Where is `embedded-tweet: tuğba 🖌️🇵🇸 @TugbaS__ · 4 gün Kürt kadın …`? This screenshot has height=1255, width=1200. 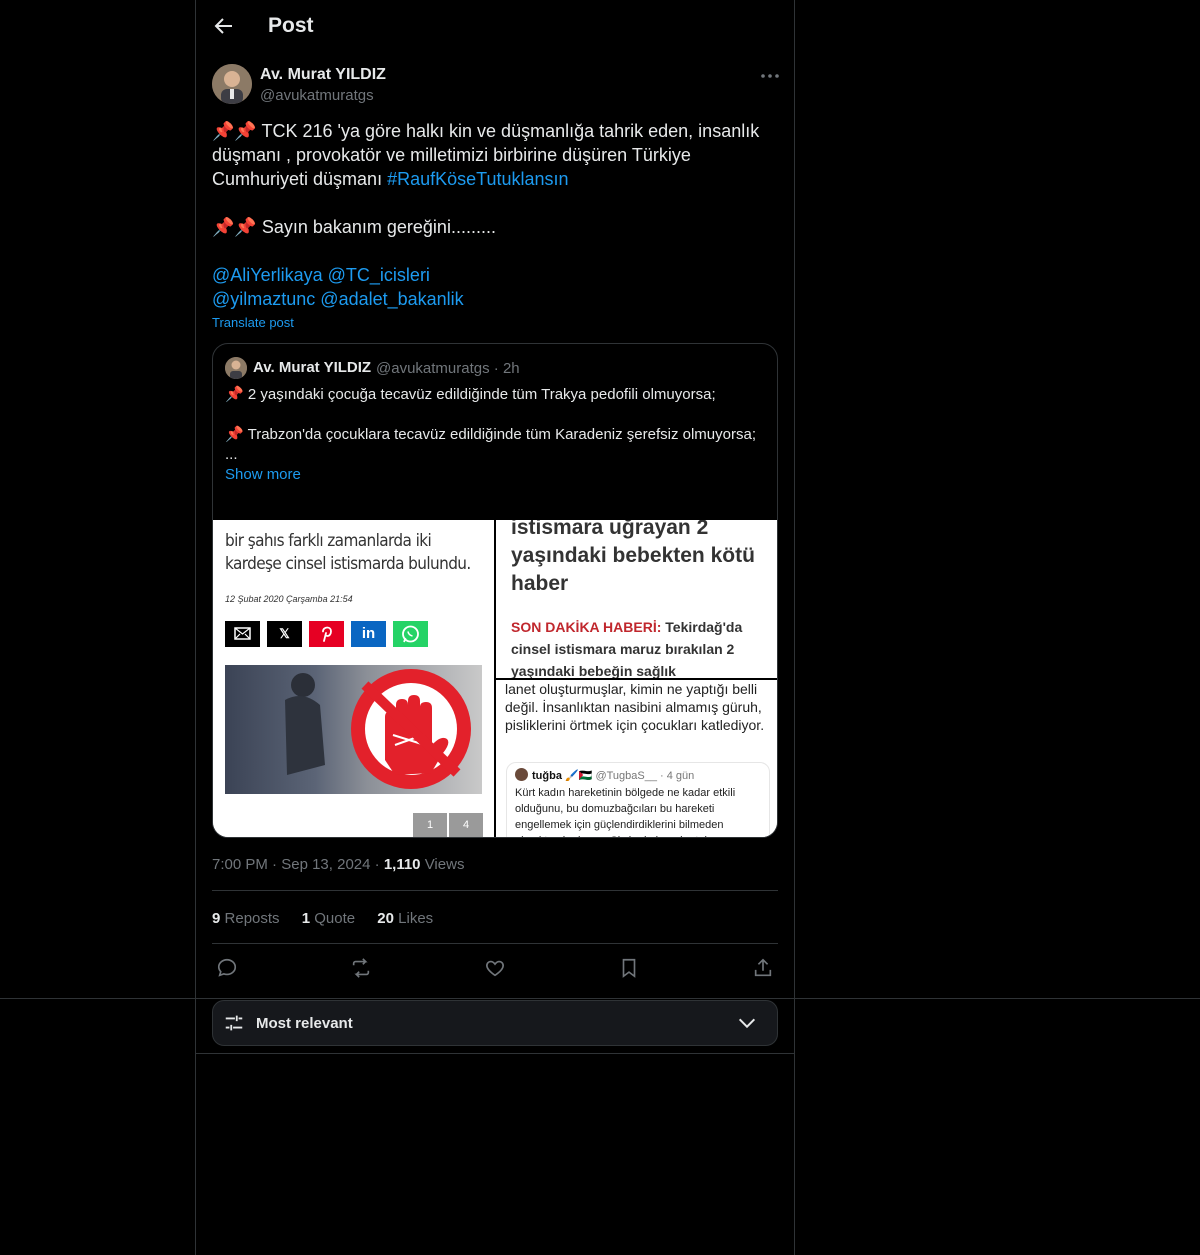
embedded-tweet: tuğba 🖌️🇵🇸 @TugbaS__ · 4 gün Kürt kadın … is located at coordinates (638, 799).